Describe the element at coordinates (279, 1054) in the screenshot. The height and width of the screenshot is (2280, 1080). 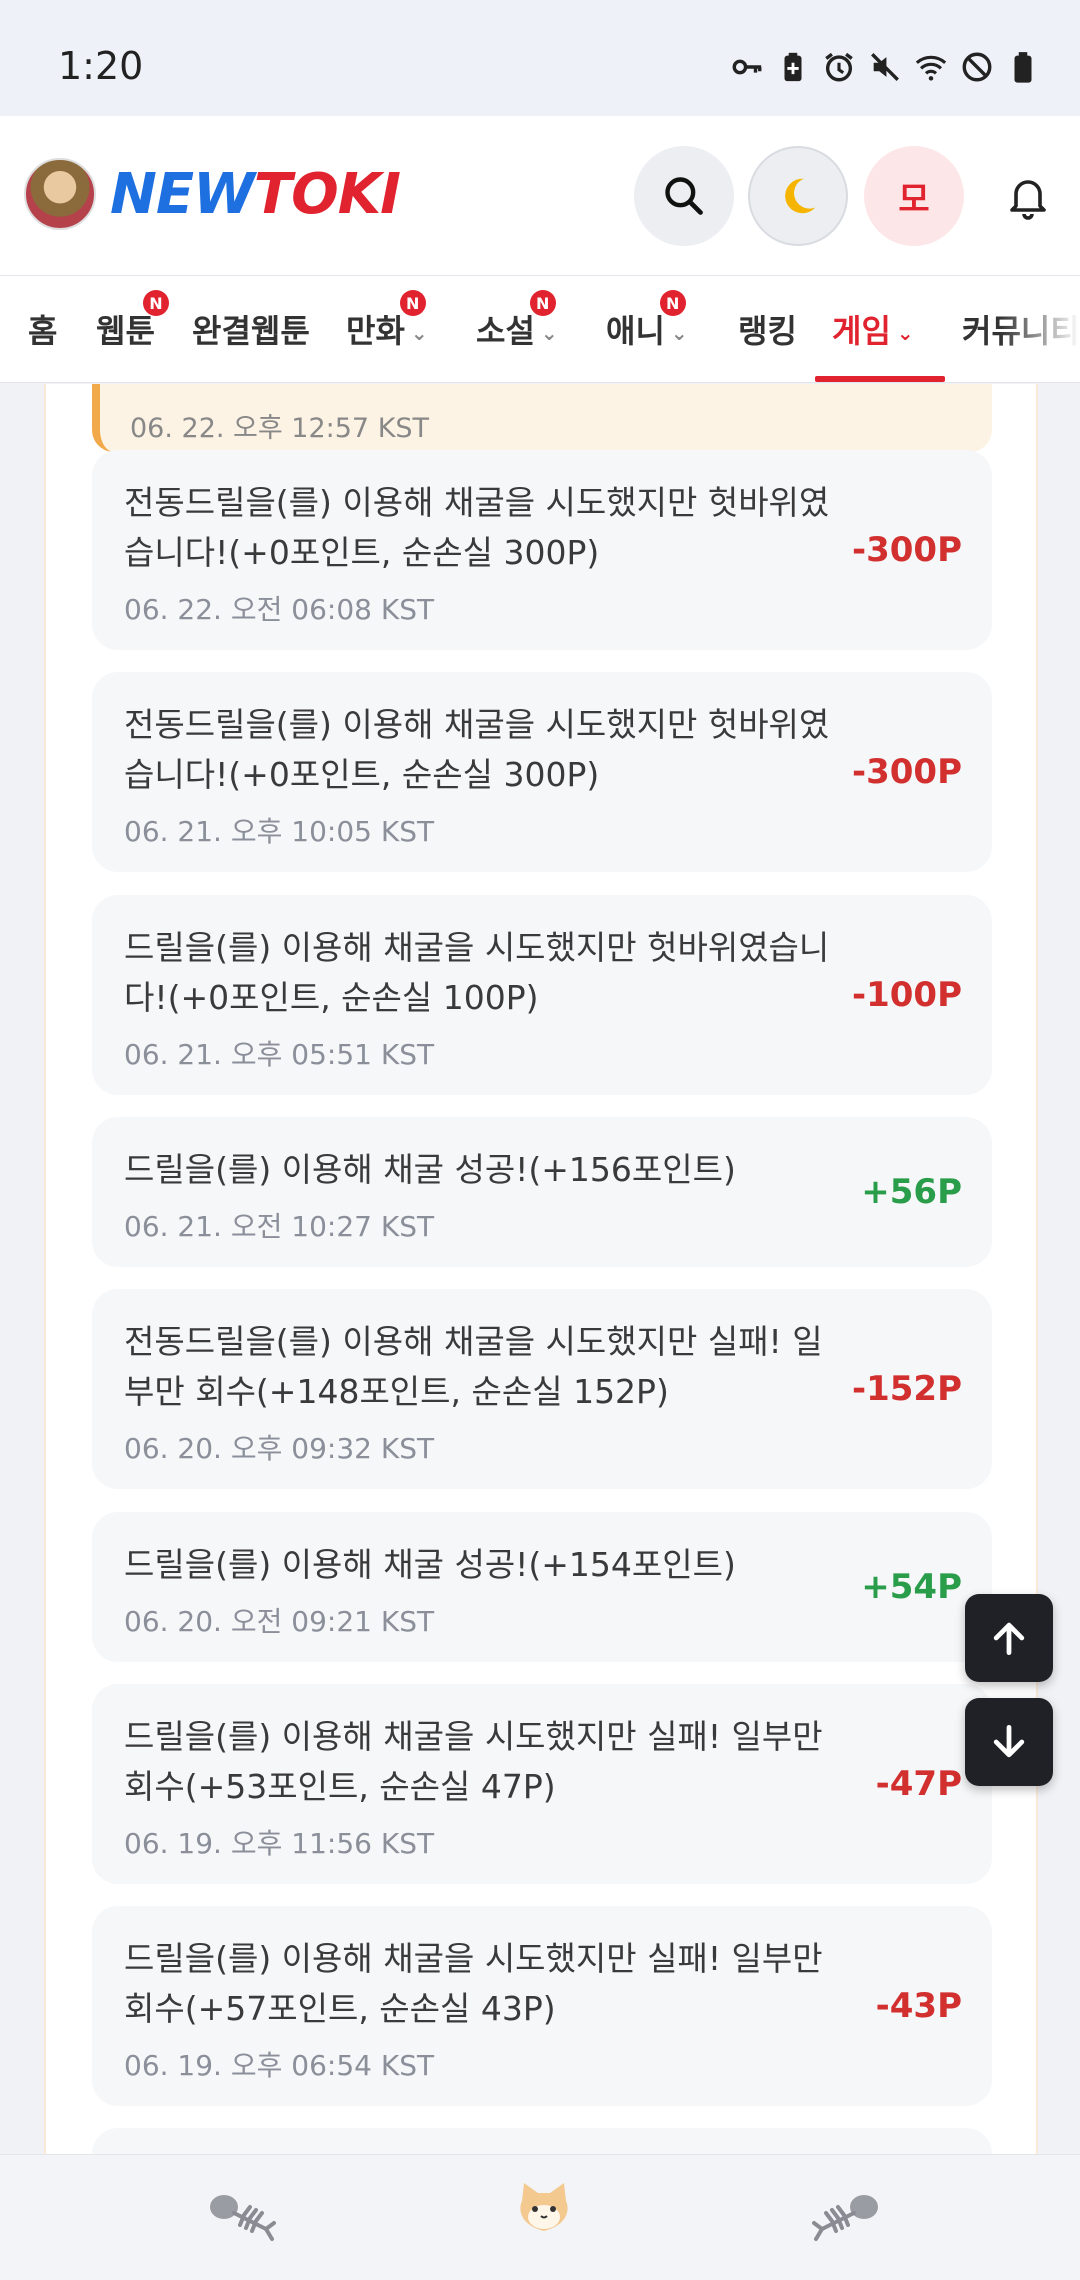
I see `history-date: 06. 21. 오후 05:51 KST` at that location.